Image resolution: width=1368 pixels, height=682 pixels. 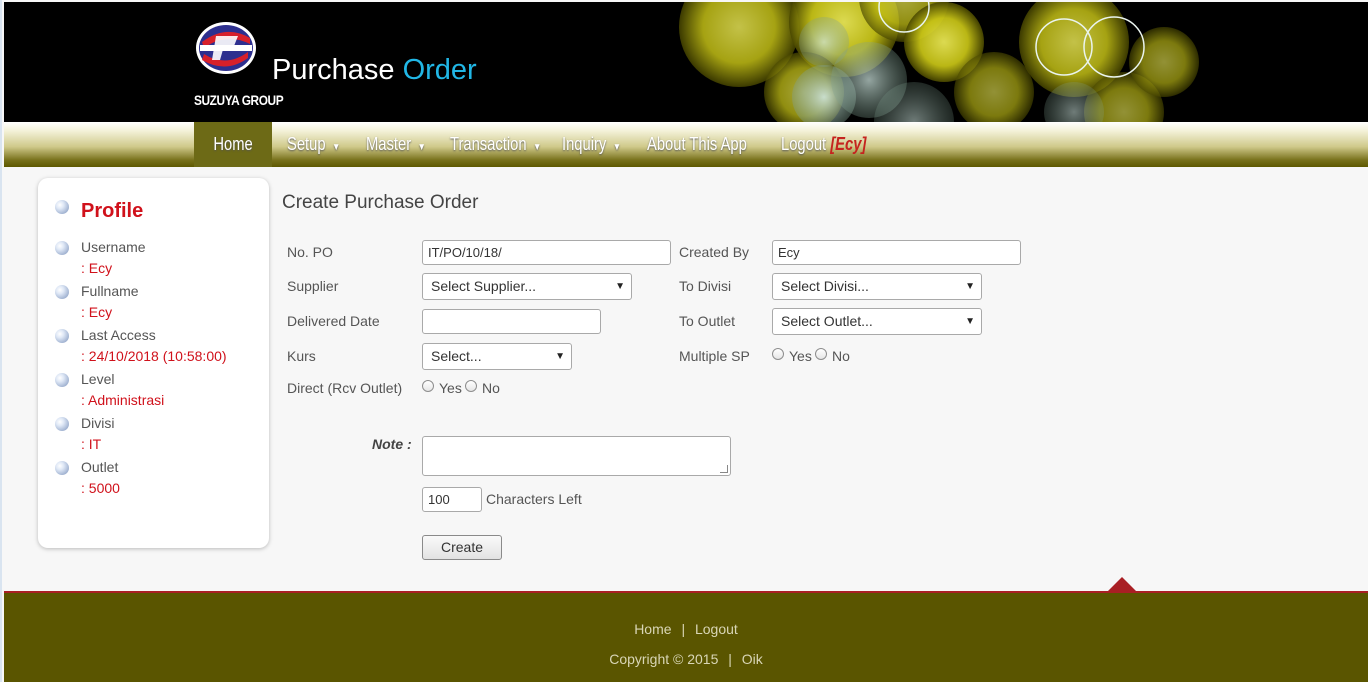 I want to click on bubbles-decoration, so click(x=939, y=62).